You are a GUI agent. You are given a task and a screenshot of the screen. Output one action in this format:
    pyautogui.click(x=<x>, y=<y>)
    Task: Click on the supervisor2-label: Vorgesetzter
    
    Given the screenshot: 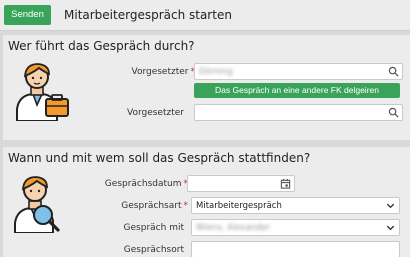 What is the action you would take?
    pyautogui.click(x=155, y=113)
    